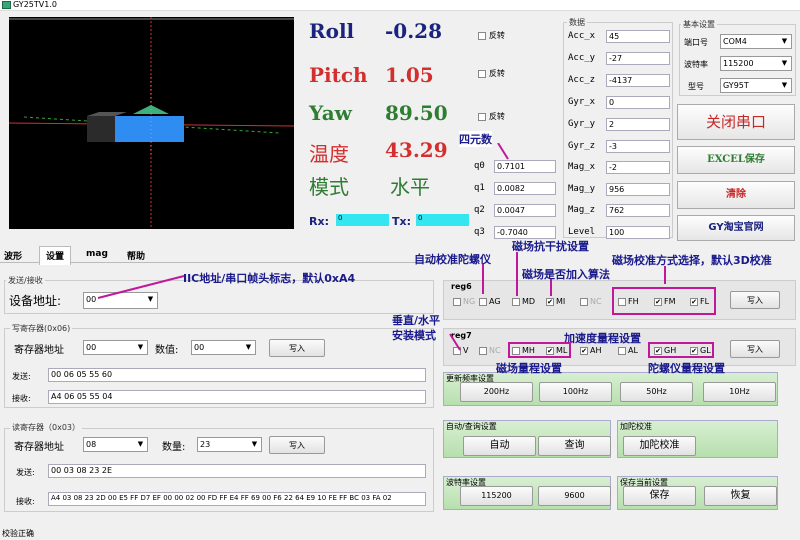 The height and width of the screenshot is (540, 800). I want to click on title-bar: GY25TV1.0, so click(400, 5).